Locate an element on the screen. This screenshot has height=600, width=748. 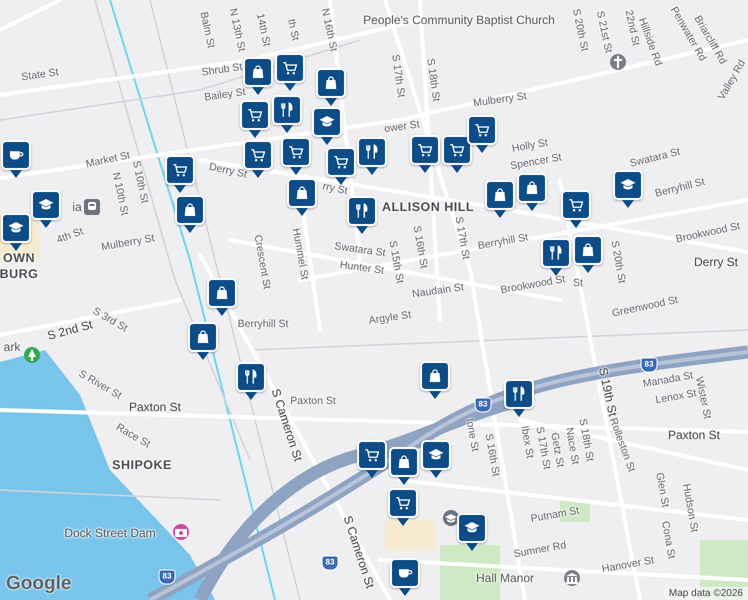
street-label: rry St is located at coordinates (335, 189).